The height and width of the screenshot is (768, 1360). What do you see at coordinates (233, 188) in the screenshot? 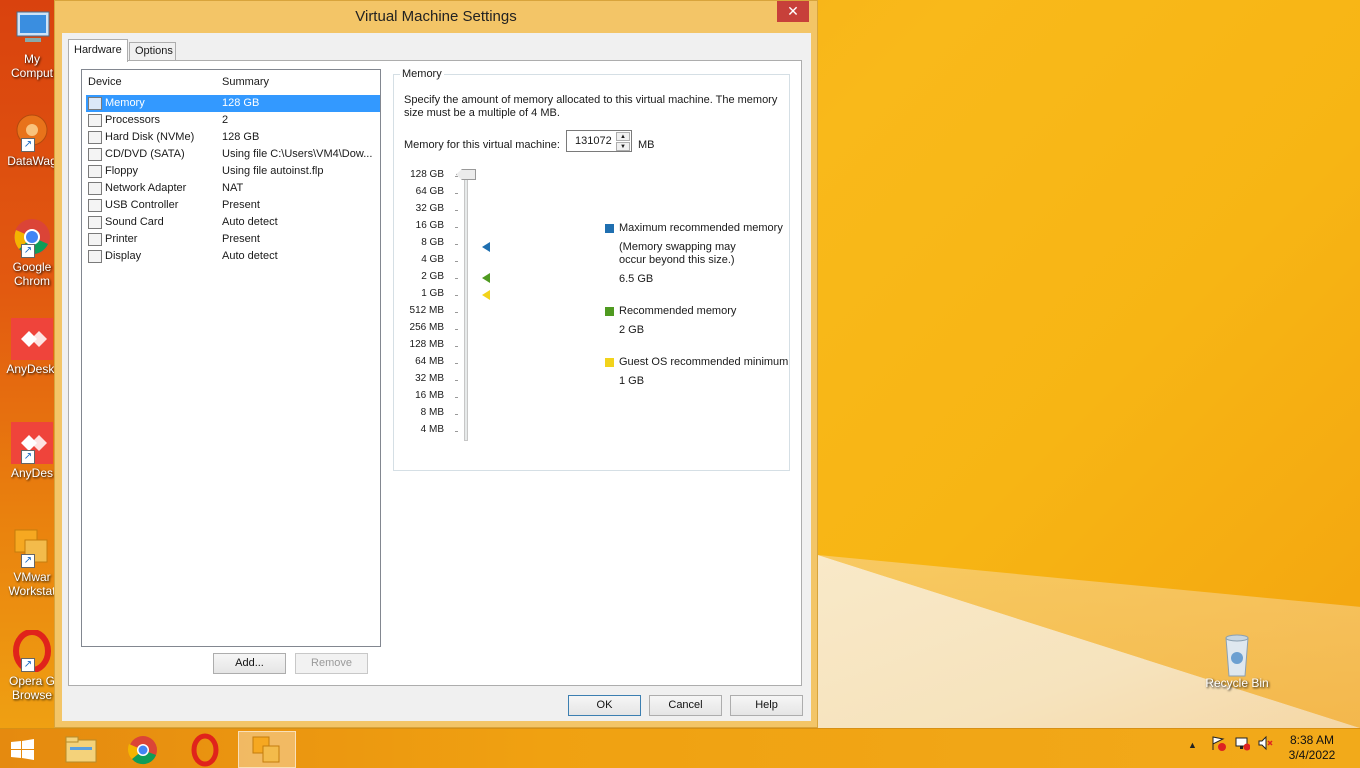
I see `device-row-network-adapter: Network Adapter NAT` at bounding box center [233, 188].